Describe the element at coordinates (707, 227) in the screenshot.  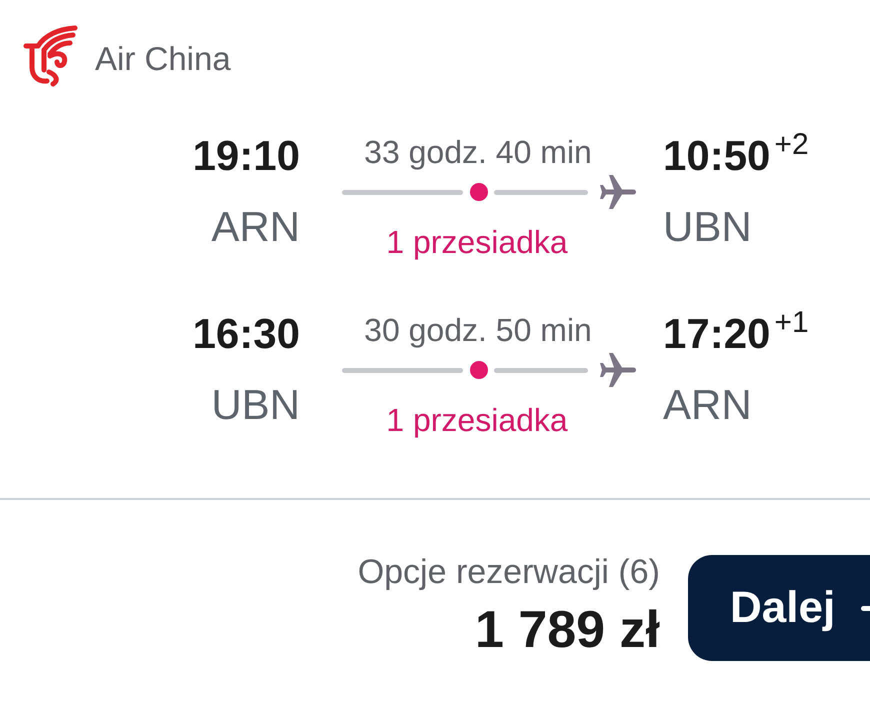
I see `arrival-airport: UBN` at that location.